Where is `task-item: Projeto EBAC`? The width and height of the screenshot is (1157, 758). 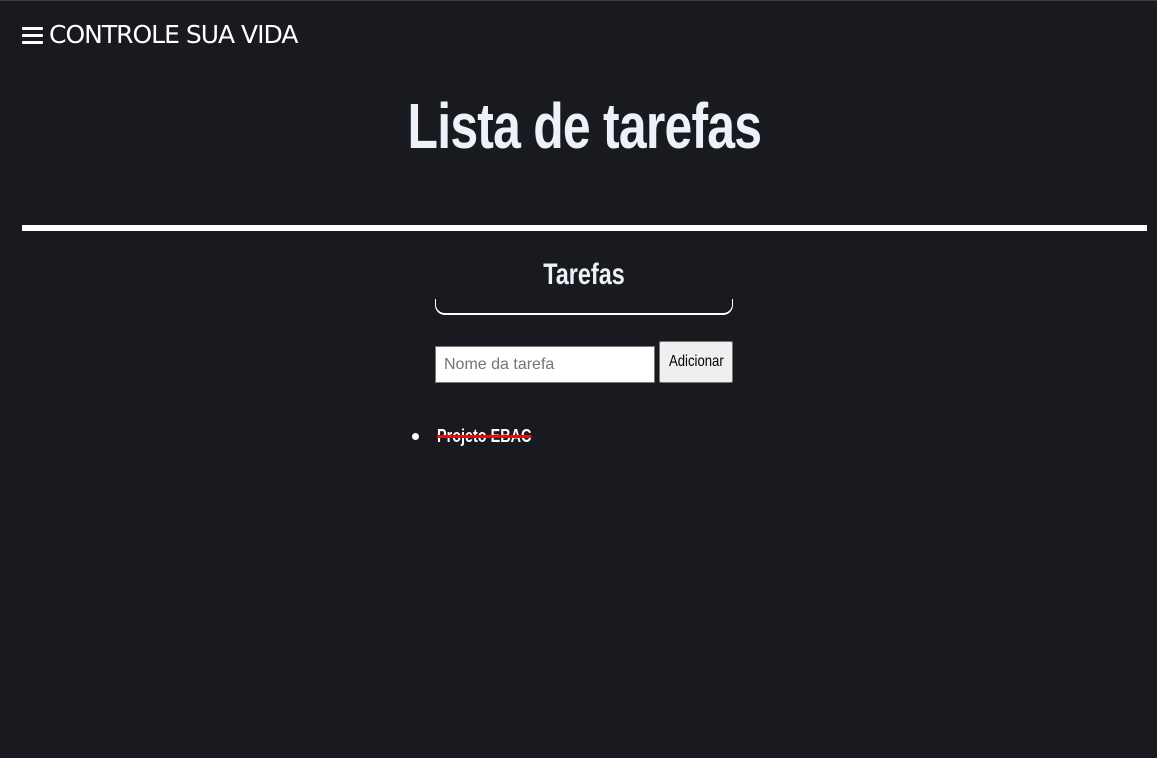
task-item: Projeto EBAC is located at coordinates (482, 436).